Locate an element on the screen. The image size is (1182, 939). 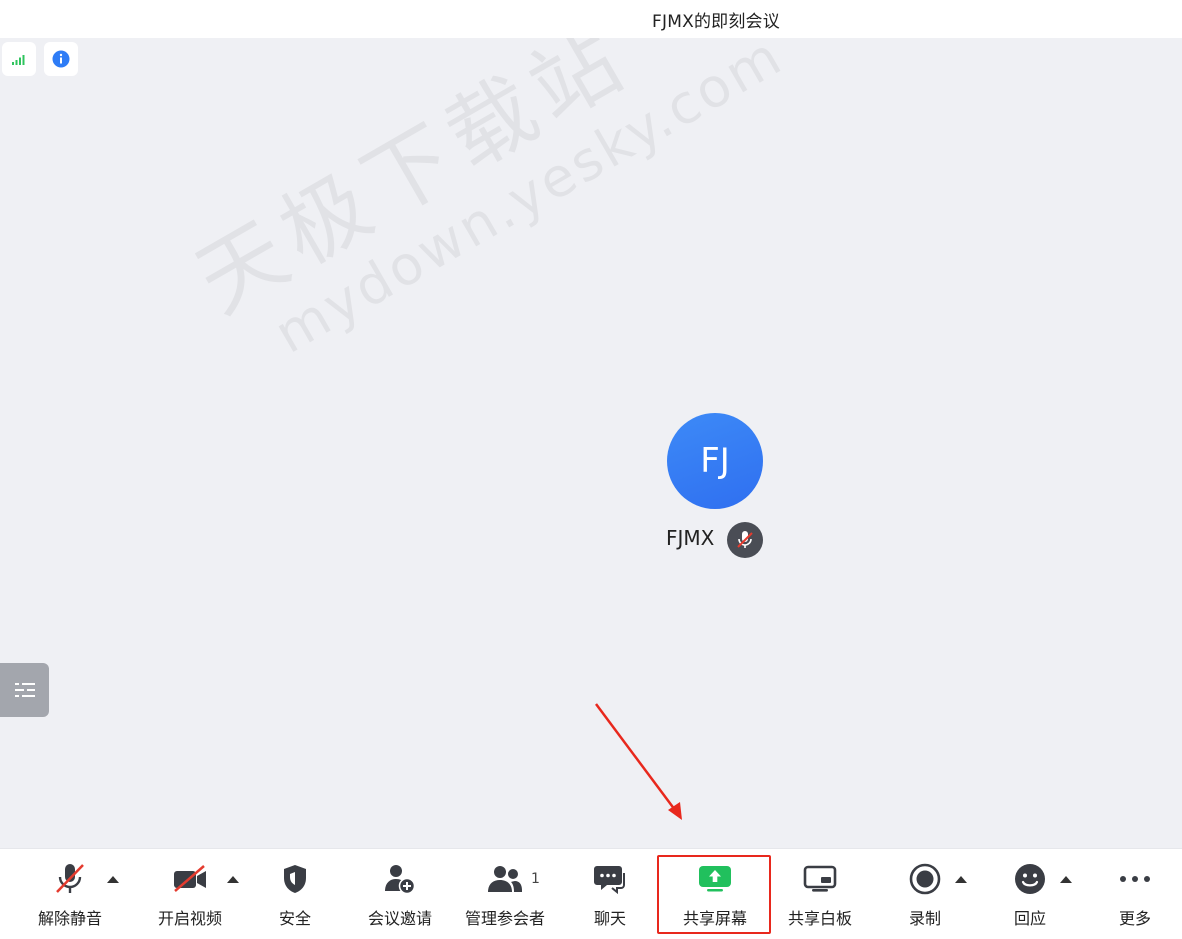
title-bar: FJMX的即刻会议 is located at coordinates (591, 19).